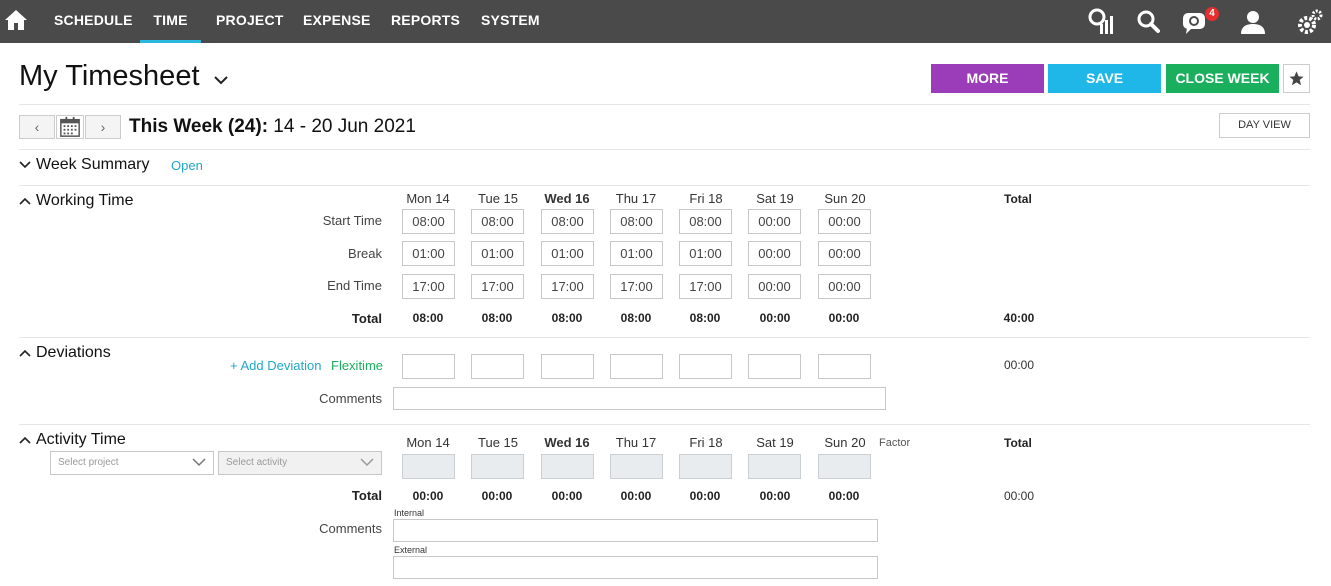 The width and height of the screenshot is (1331, 586). Describe the element at coordinates (342, 126) in the screenshot. I see `week-range: 14 - 20 Jun 2021` at that location.